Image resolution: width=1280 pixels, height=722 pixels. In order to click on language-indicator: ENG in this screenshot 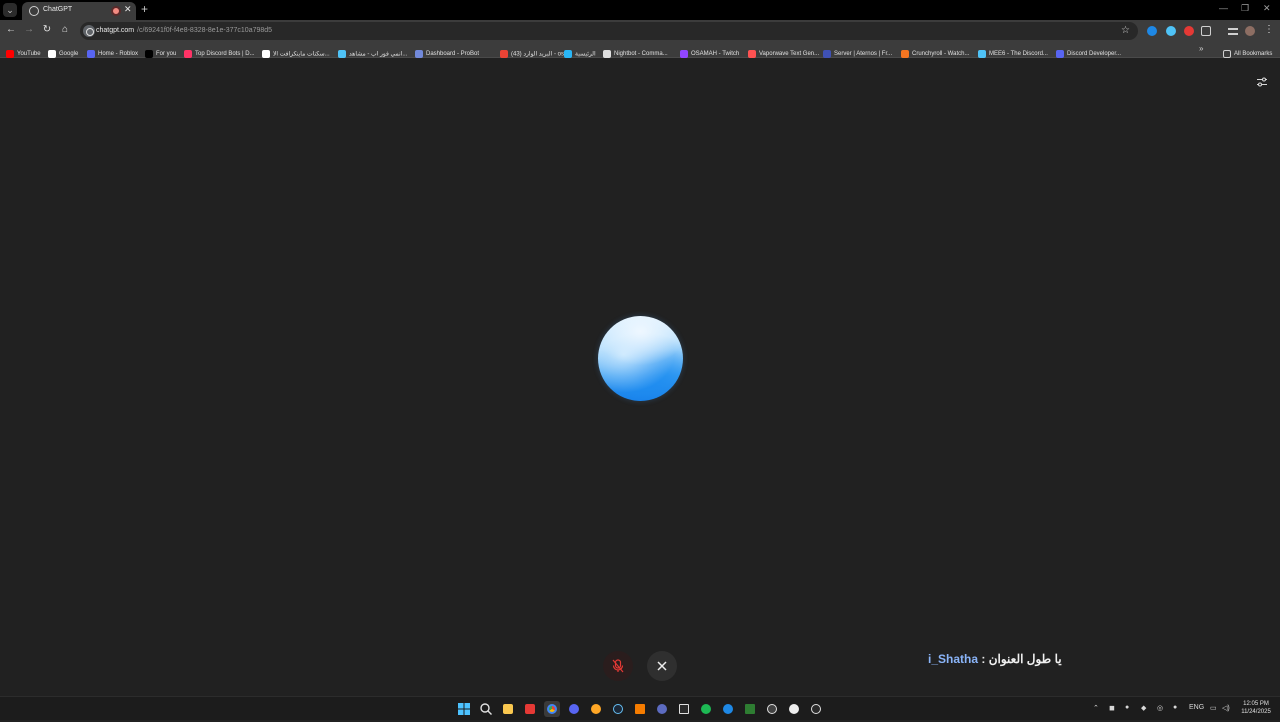, I will do `click(1196, 707)`.